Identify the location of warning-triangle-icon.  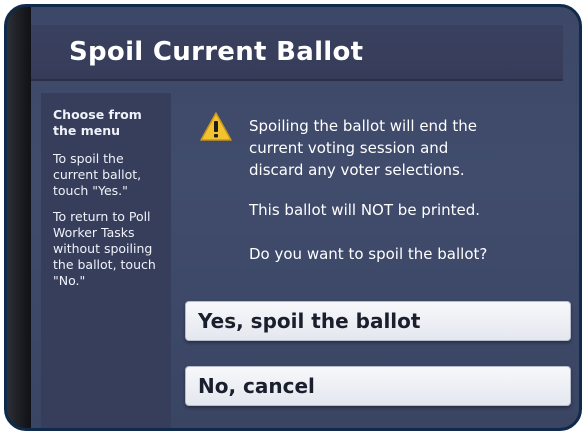
(216, 127).